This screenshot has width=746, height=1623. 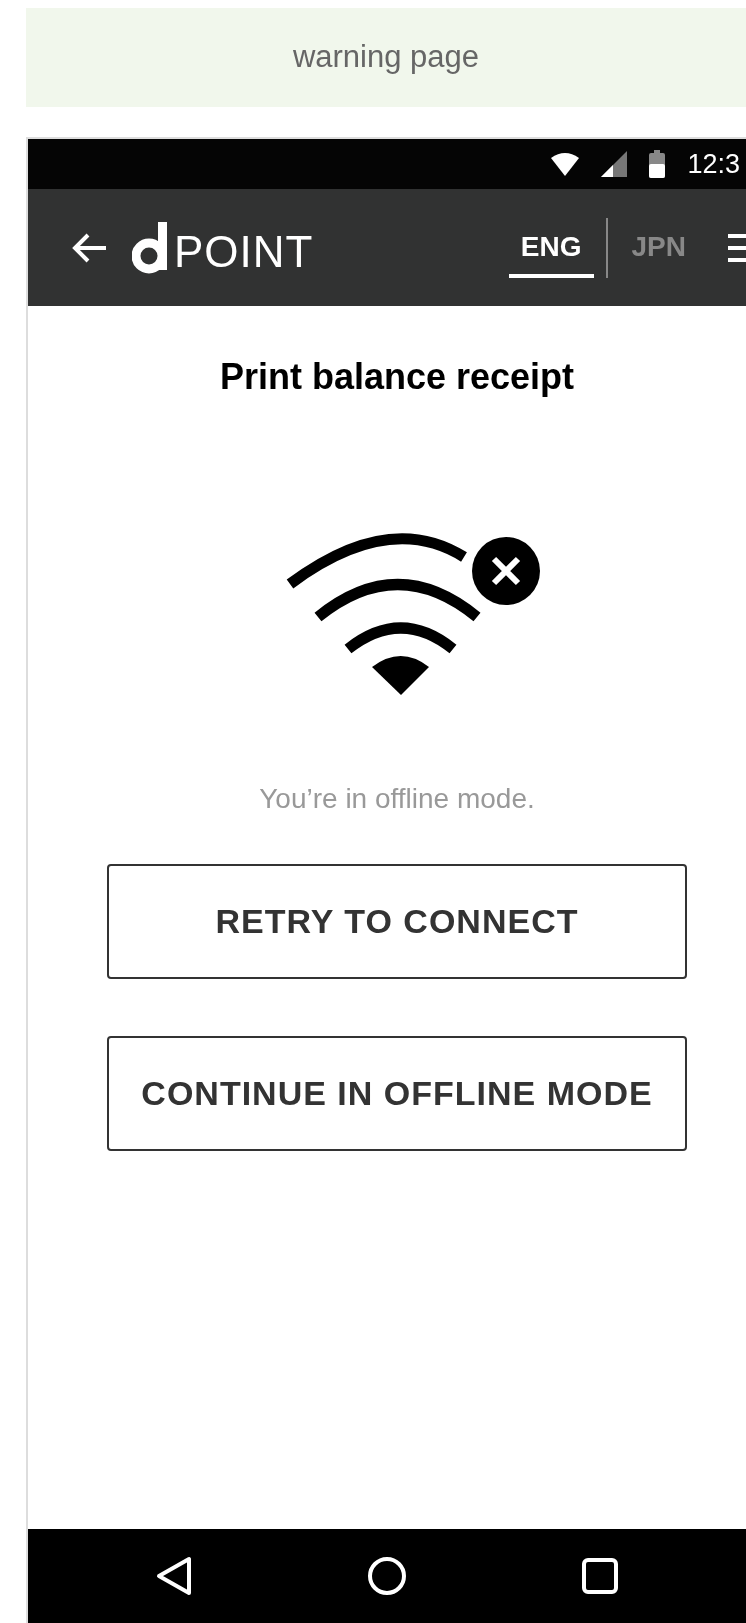 I want to click on status-time: 12:3, so click(x=713, y=164).